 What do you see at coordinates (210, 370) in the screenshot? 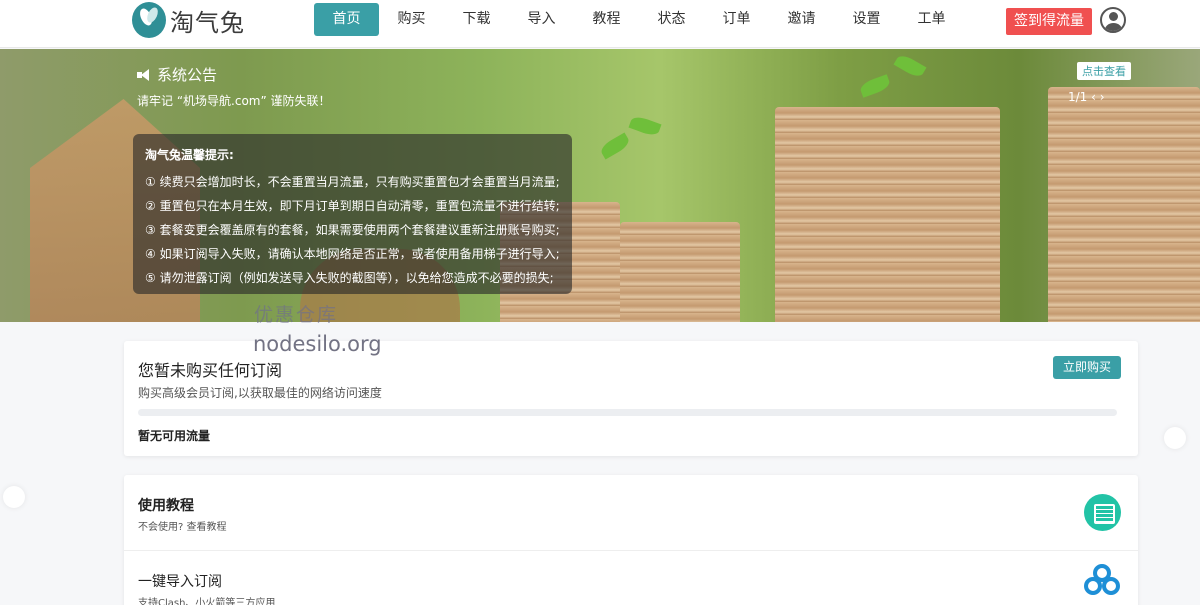
I see `subscription-title: 您暂未购买任何订阅` at bounding box center [210, 370].